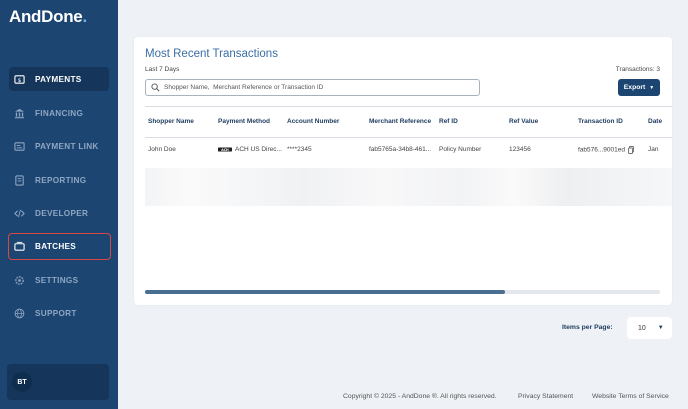 This screenshot has width=688, height=409. I want to click on avatar: BT, so click(22, 382).